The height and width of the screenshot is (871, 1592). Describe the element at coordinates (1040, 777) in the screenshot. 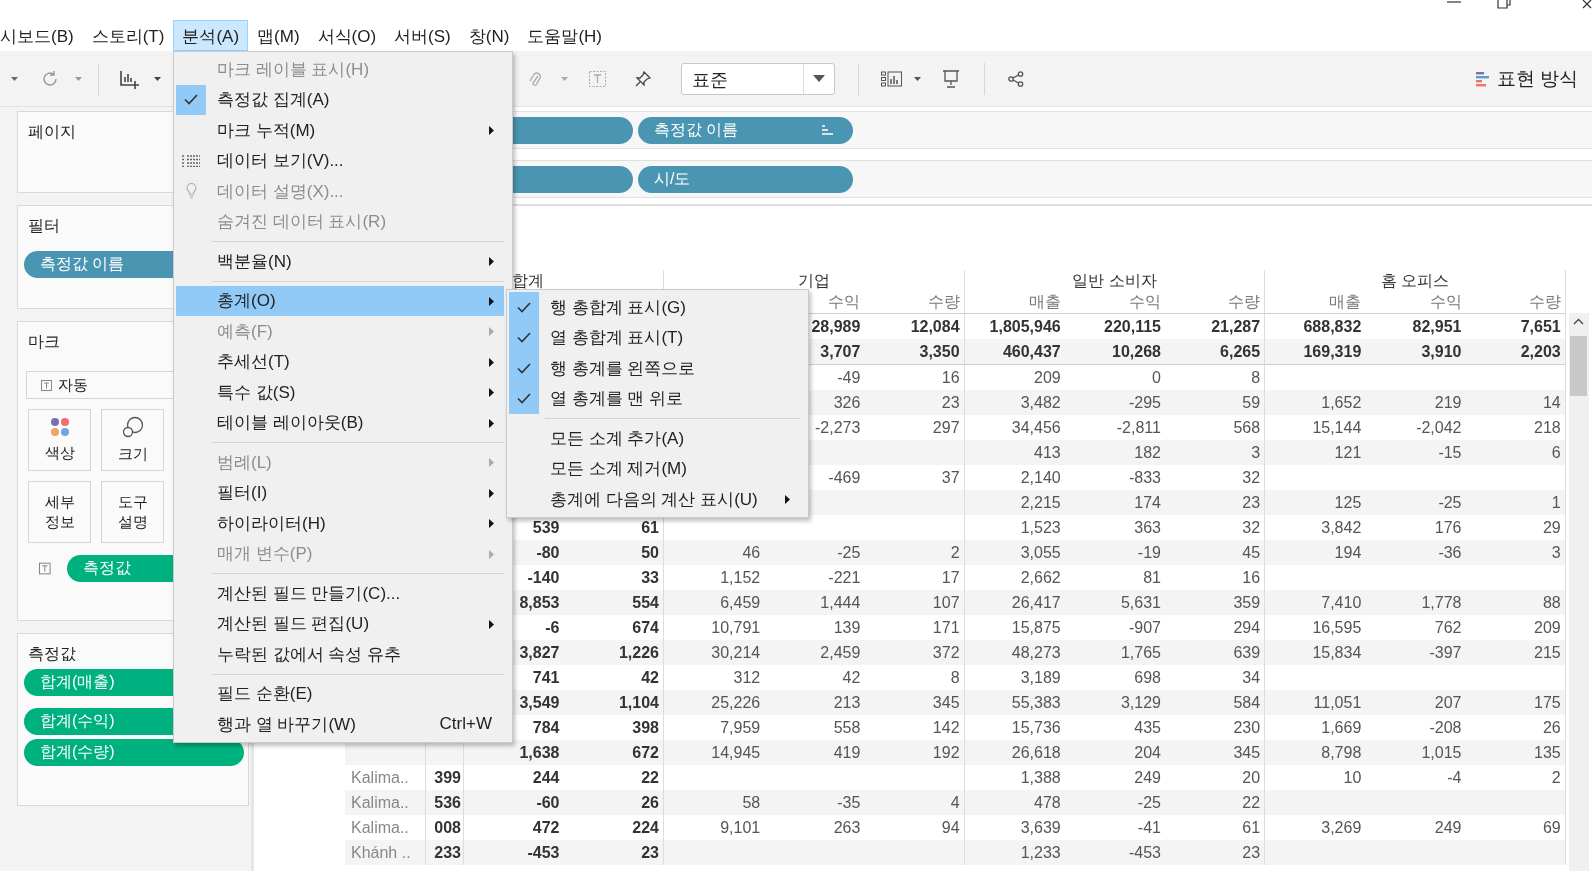

I see `table-cell: 1,388` at that location.